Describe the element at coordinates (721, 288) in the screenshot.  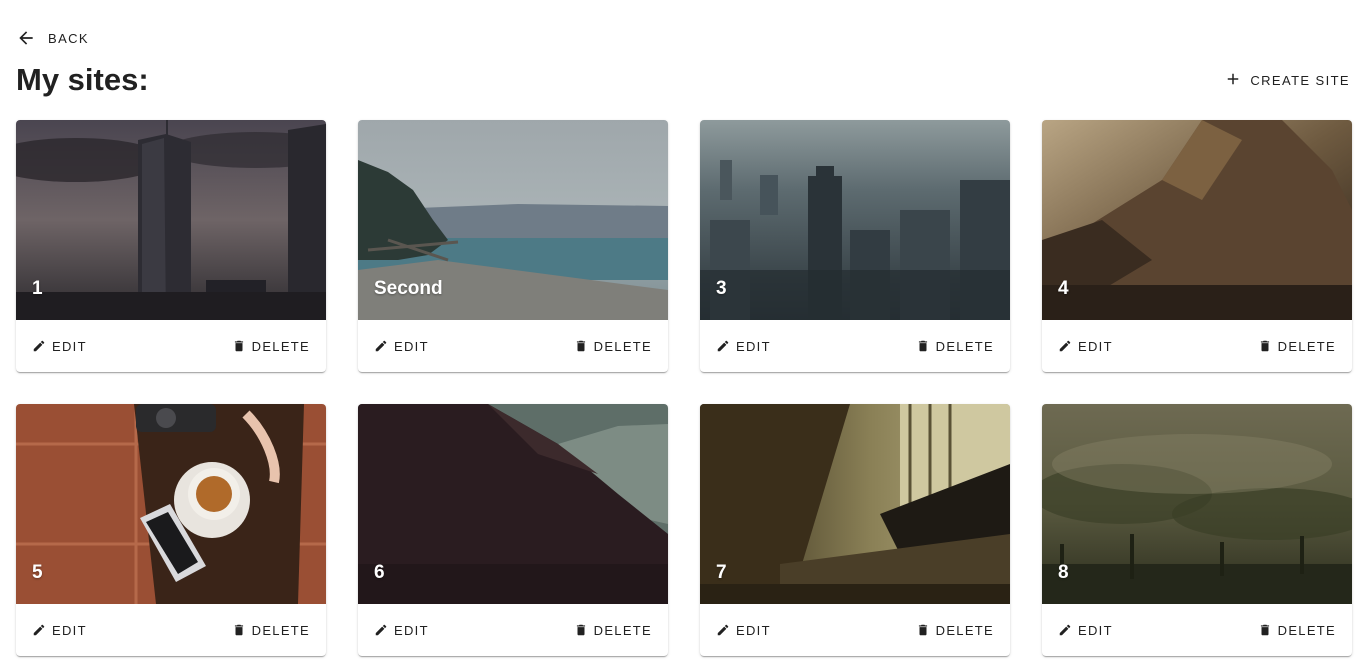
I see `site-title: 3` at that location.